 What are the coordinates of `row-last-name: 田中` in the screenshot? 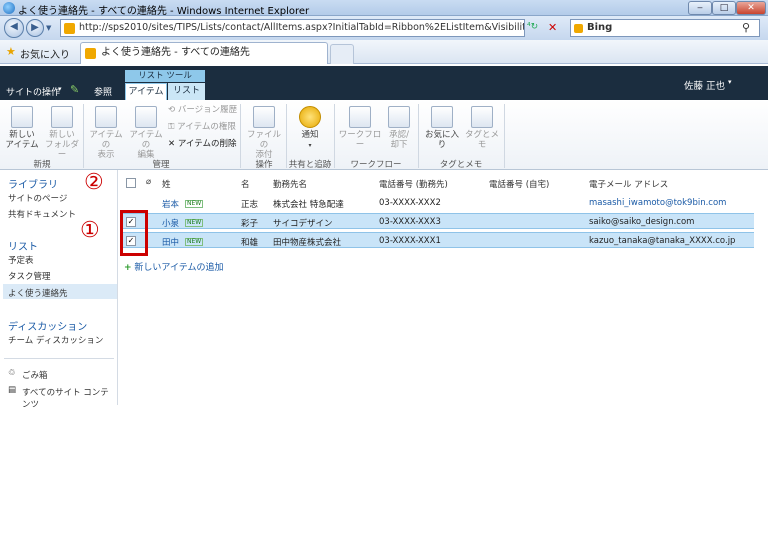 It's located at (170, 242).